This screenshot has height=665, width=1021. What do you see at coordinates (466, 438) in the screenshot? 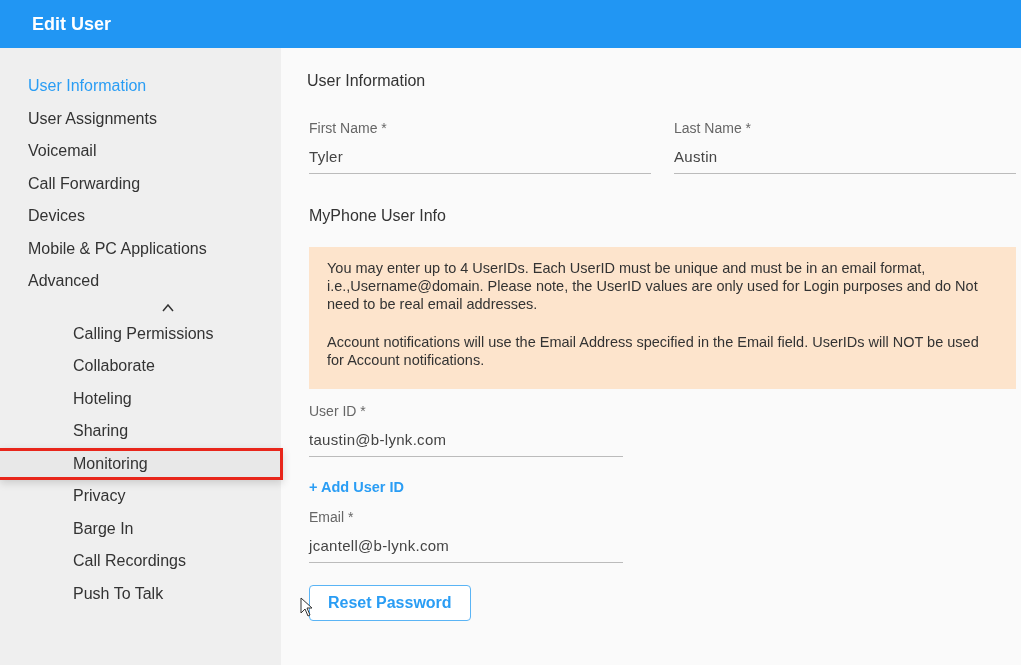
I see `input-field: taustin@b-lynk.com` at bounding box center [466, 438].